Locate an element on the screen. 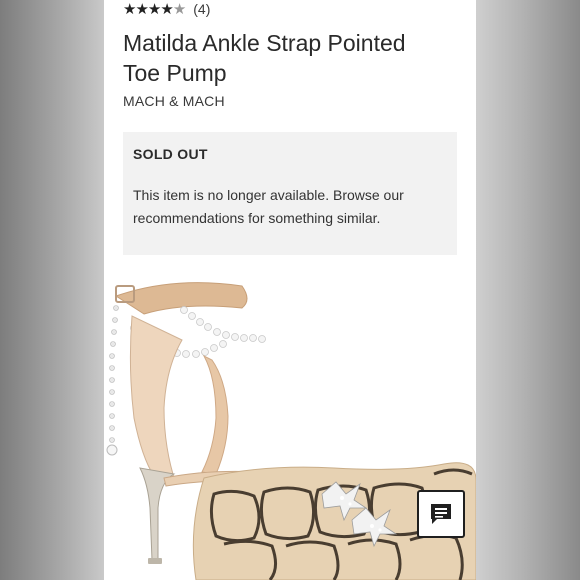 The height and width of the screenshot is (580, 580). notice-title: SOLD OUT is located at coordinates (170, 154).